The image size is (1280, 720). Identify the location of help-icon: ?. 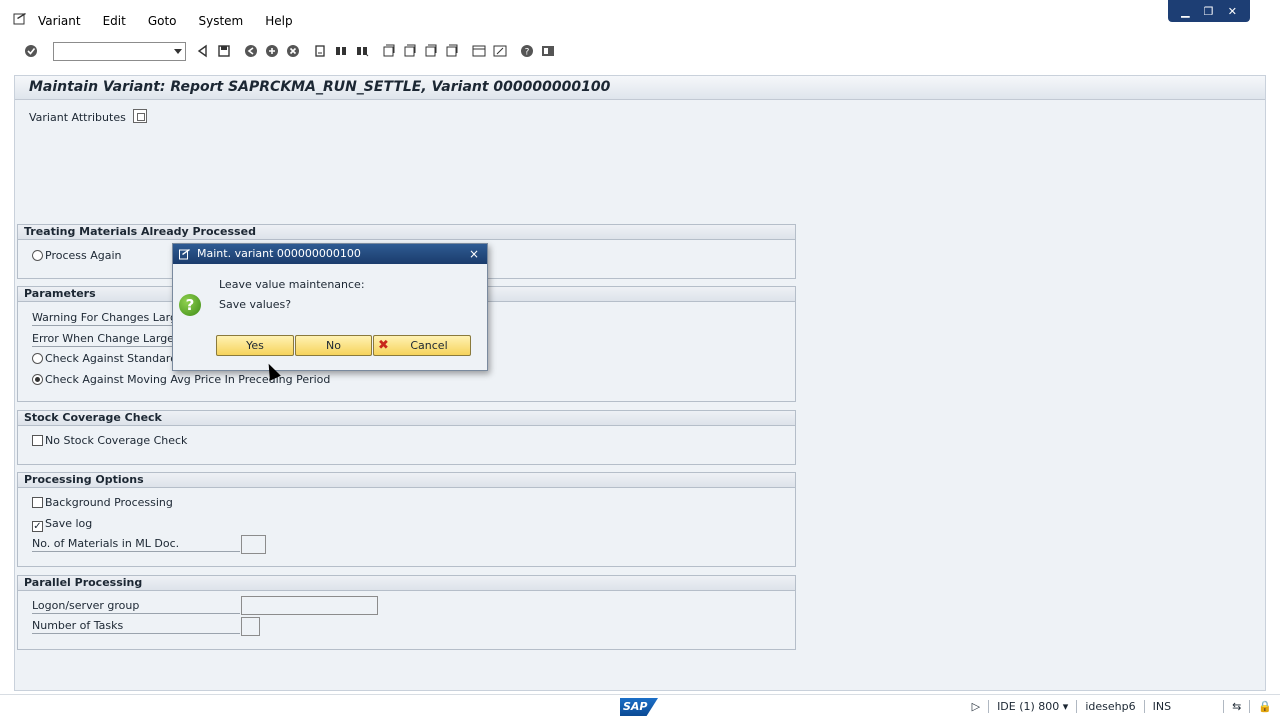
(527, 51).